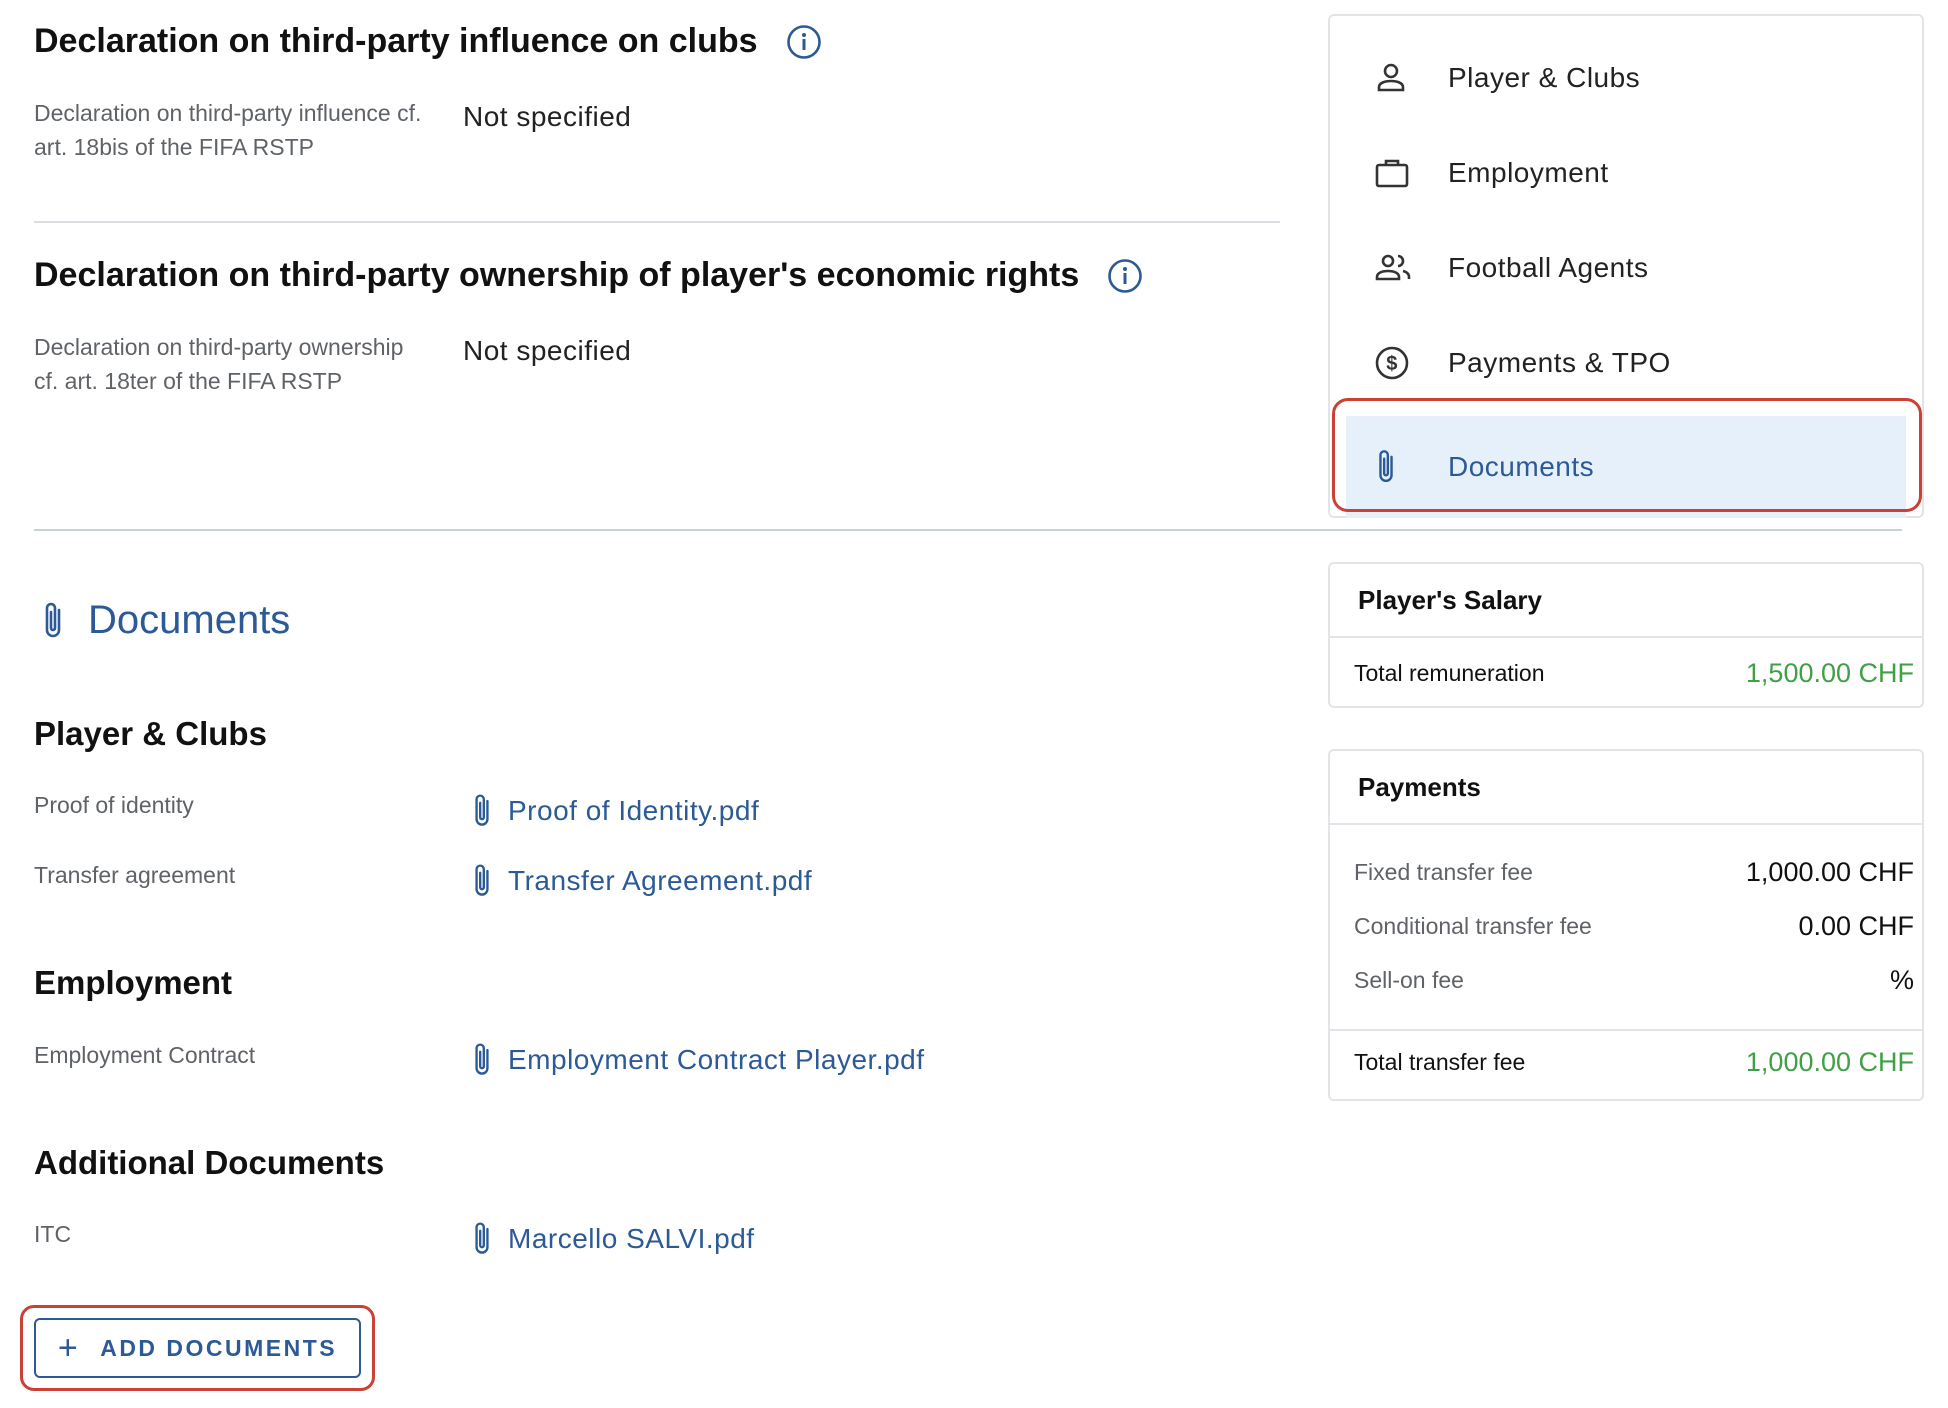  Describe the element at coordinates (145, 1055) in the screenshot. I see `doc-label-employment-contract: Employment Contract` at that location.